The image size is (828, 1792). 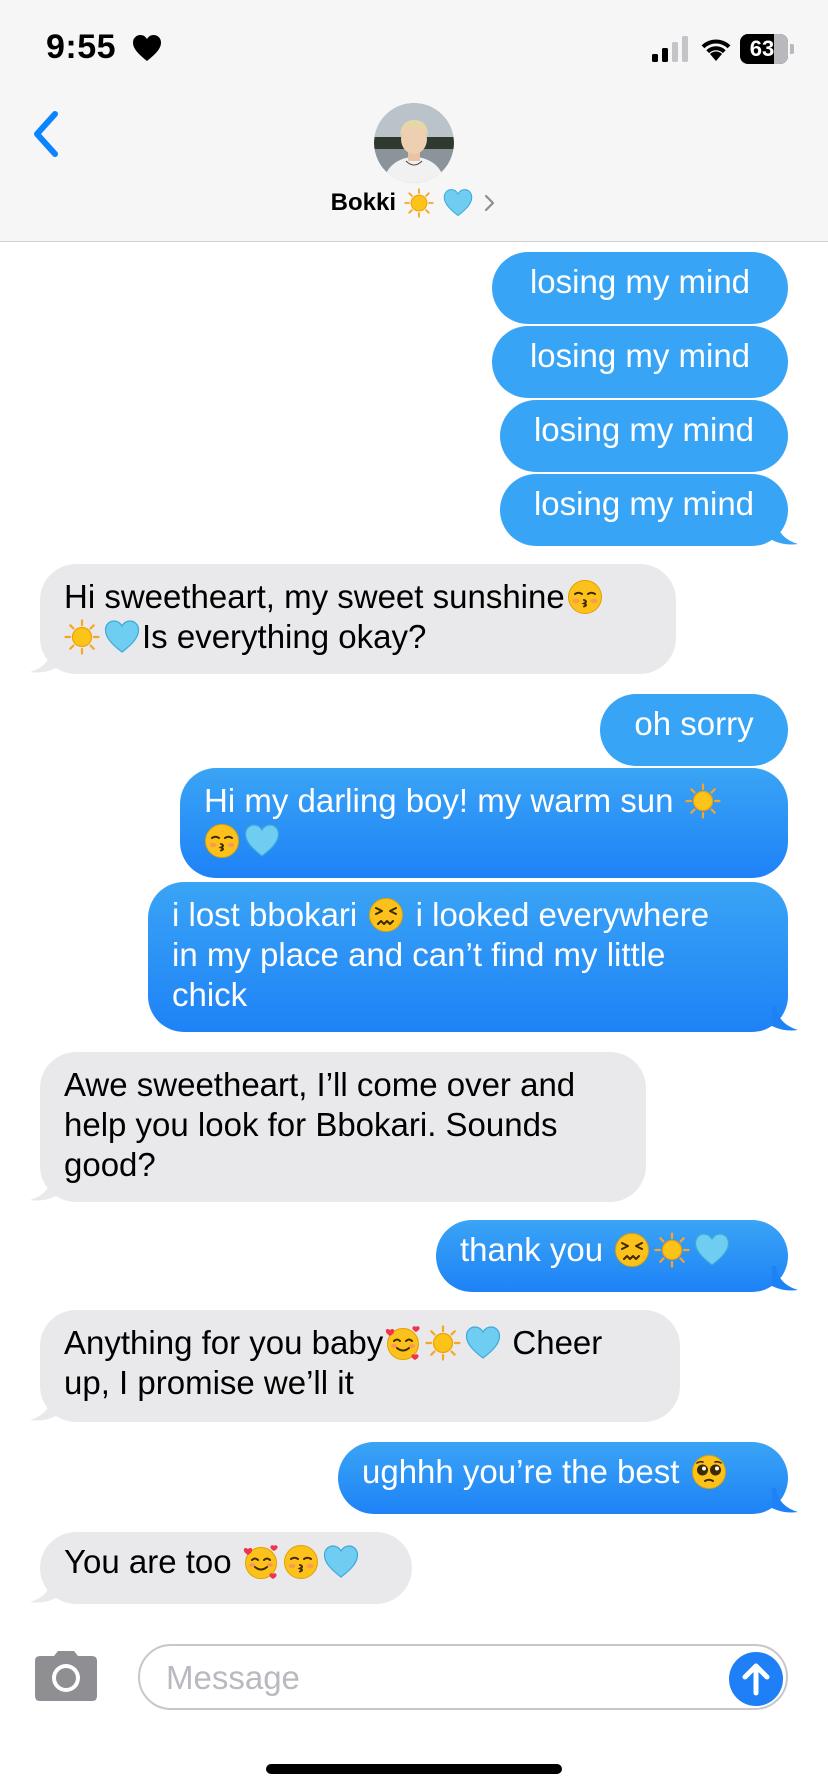 I want to click on status-time: 9:55, so click(x=81, y=47).